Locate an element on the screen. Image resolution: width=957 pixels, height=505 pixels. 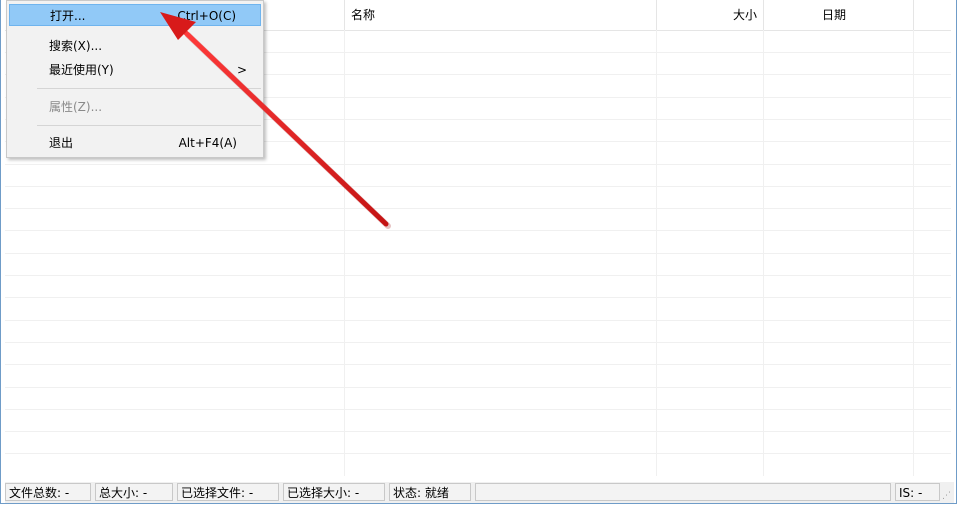
column-header-extra is located at coordinates (932, 15).